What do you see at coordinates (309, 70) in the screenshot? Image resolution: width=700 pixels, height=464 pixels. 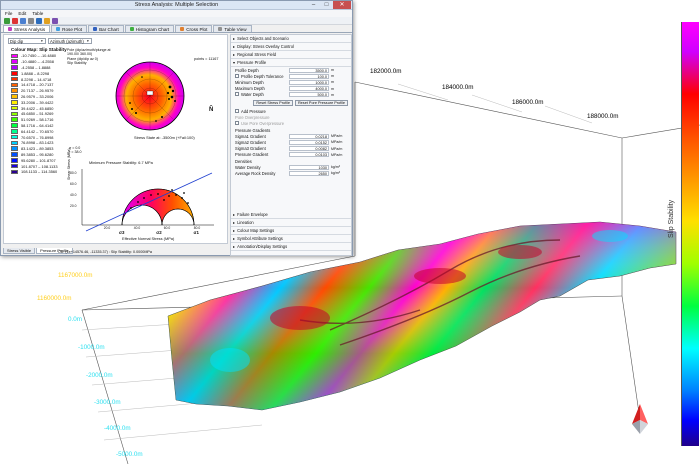 I see `profile-depth-input: 3500.0` at bounding box center [309, 70].